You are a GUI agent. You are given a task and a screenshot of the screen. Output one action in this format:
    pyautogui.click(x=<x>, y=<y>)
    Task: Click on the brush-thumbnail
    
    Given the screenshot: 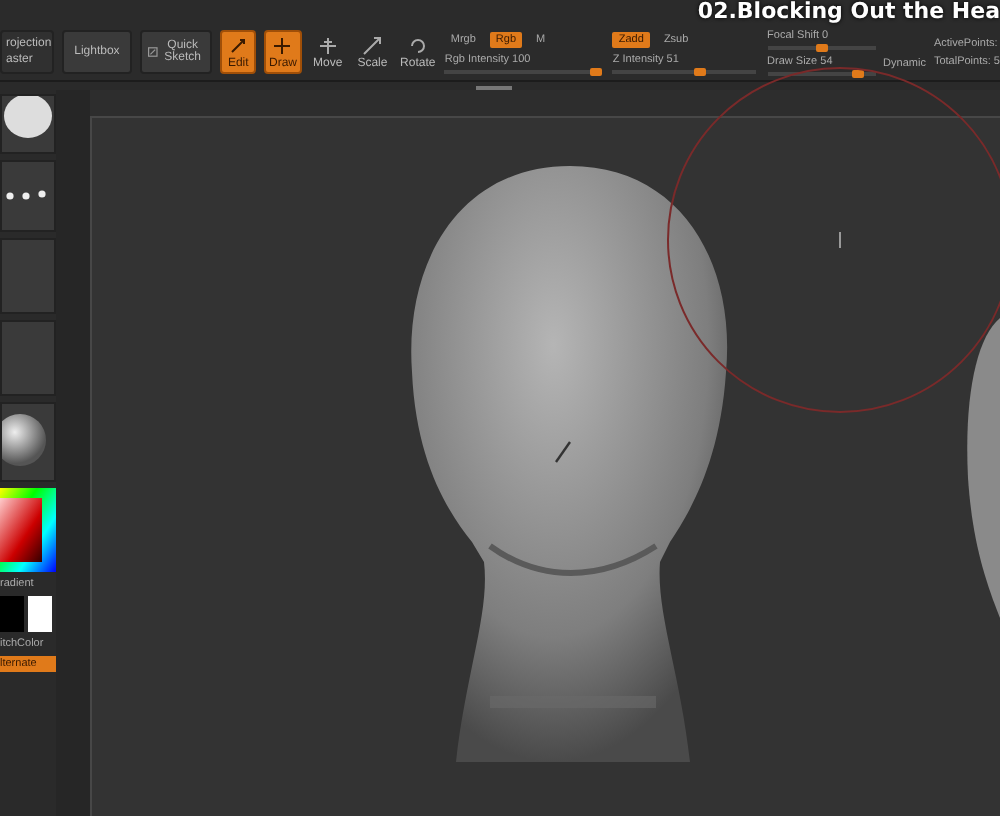 What is the action you would take?
    pyautogui.click(x=28, y=124)
    